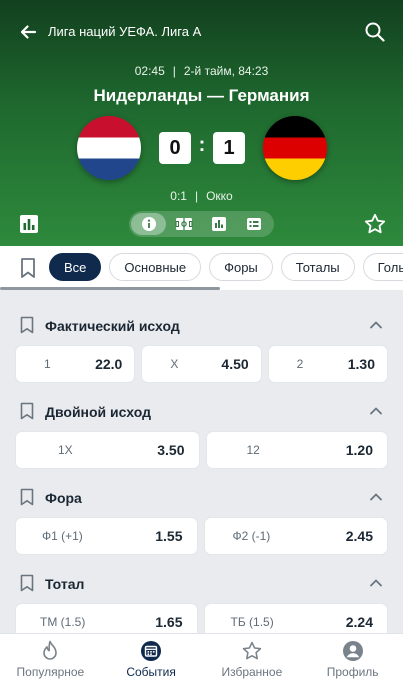  I want to click on nav-label: Популярное, so click(50, 672).